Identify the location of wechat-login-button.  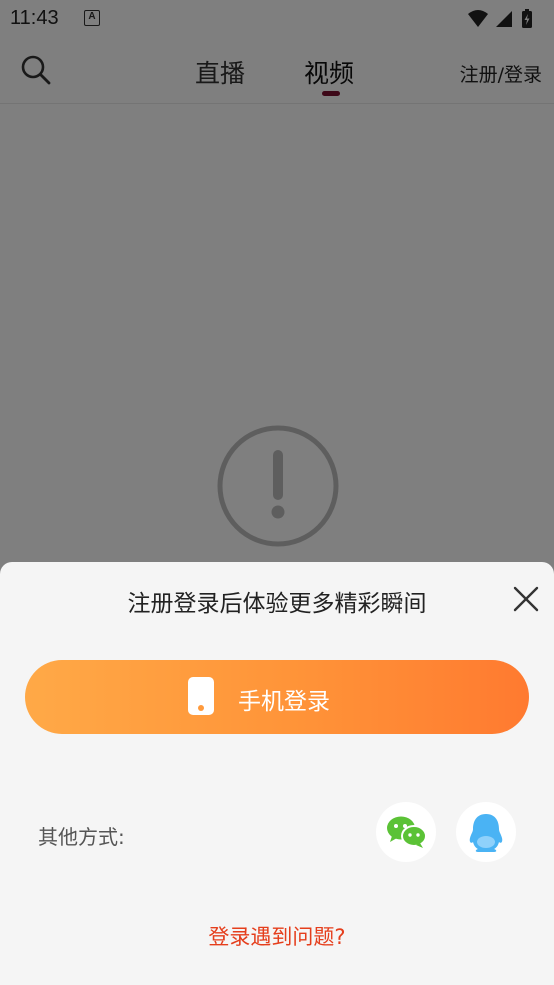
(406, 832).